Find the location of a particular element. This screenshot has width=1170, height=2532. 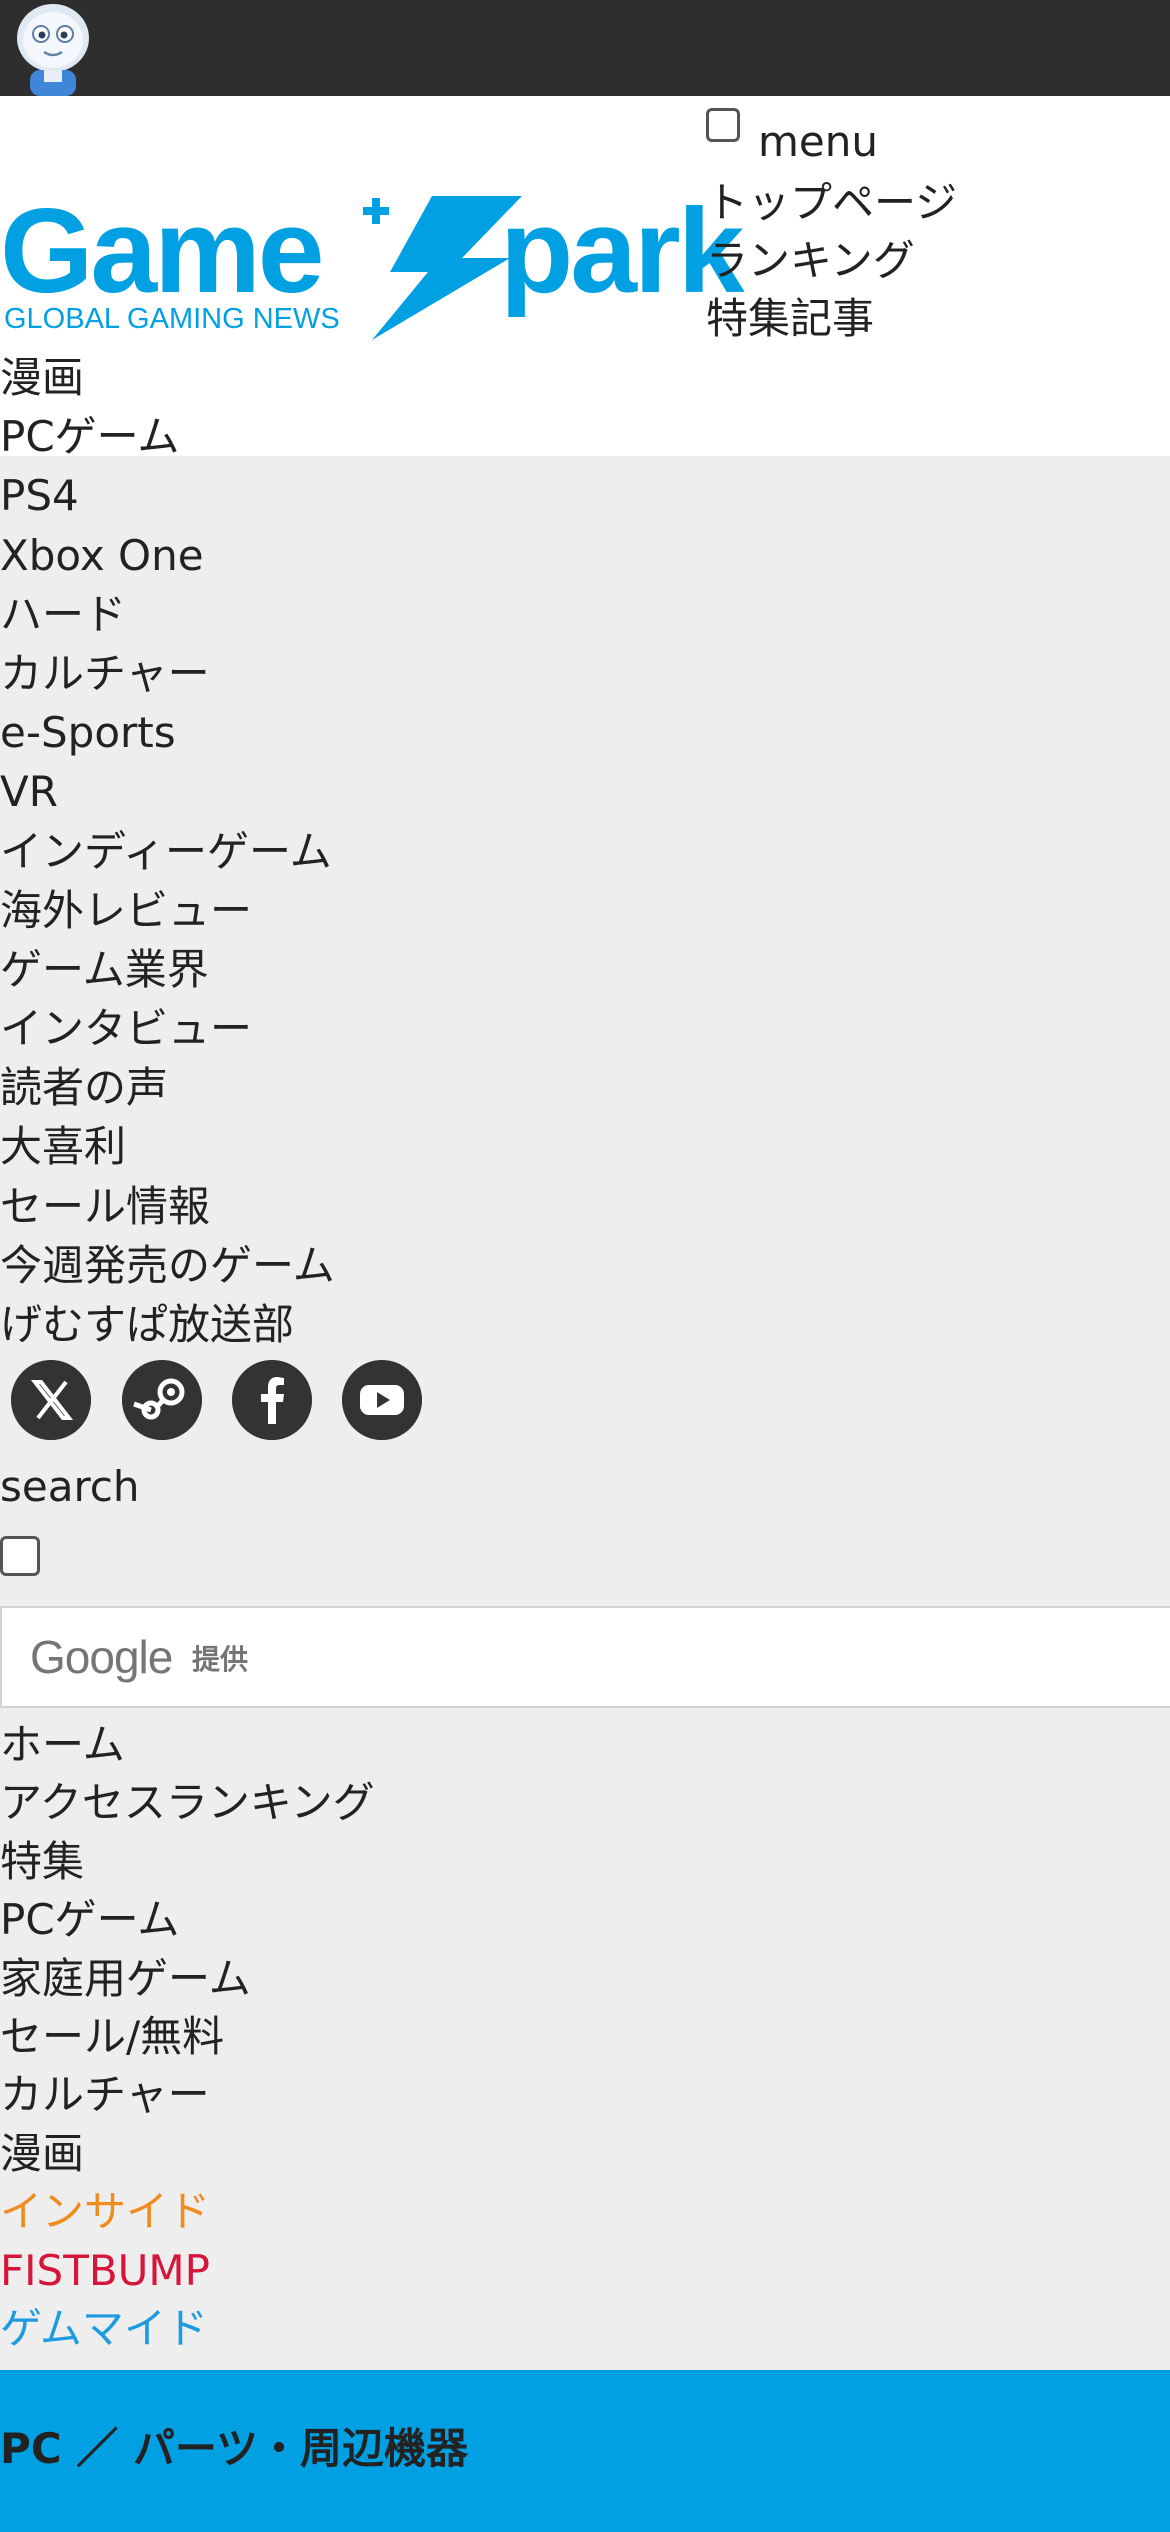

nav-item-xbox-one: Xbox One is located at coordinates (167, 555).